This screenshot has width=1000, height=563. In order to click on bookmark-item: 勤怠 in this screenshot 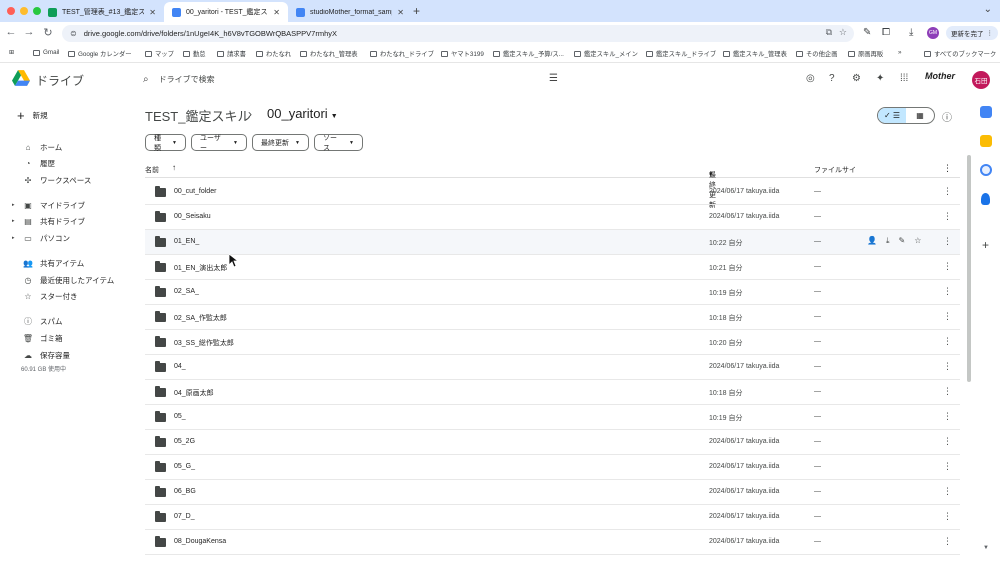, I will do `click(194, 53)`.